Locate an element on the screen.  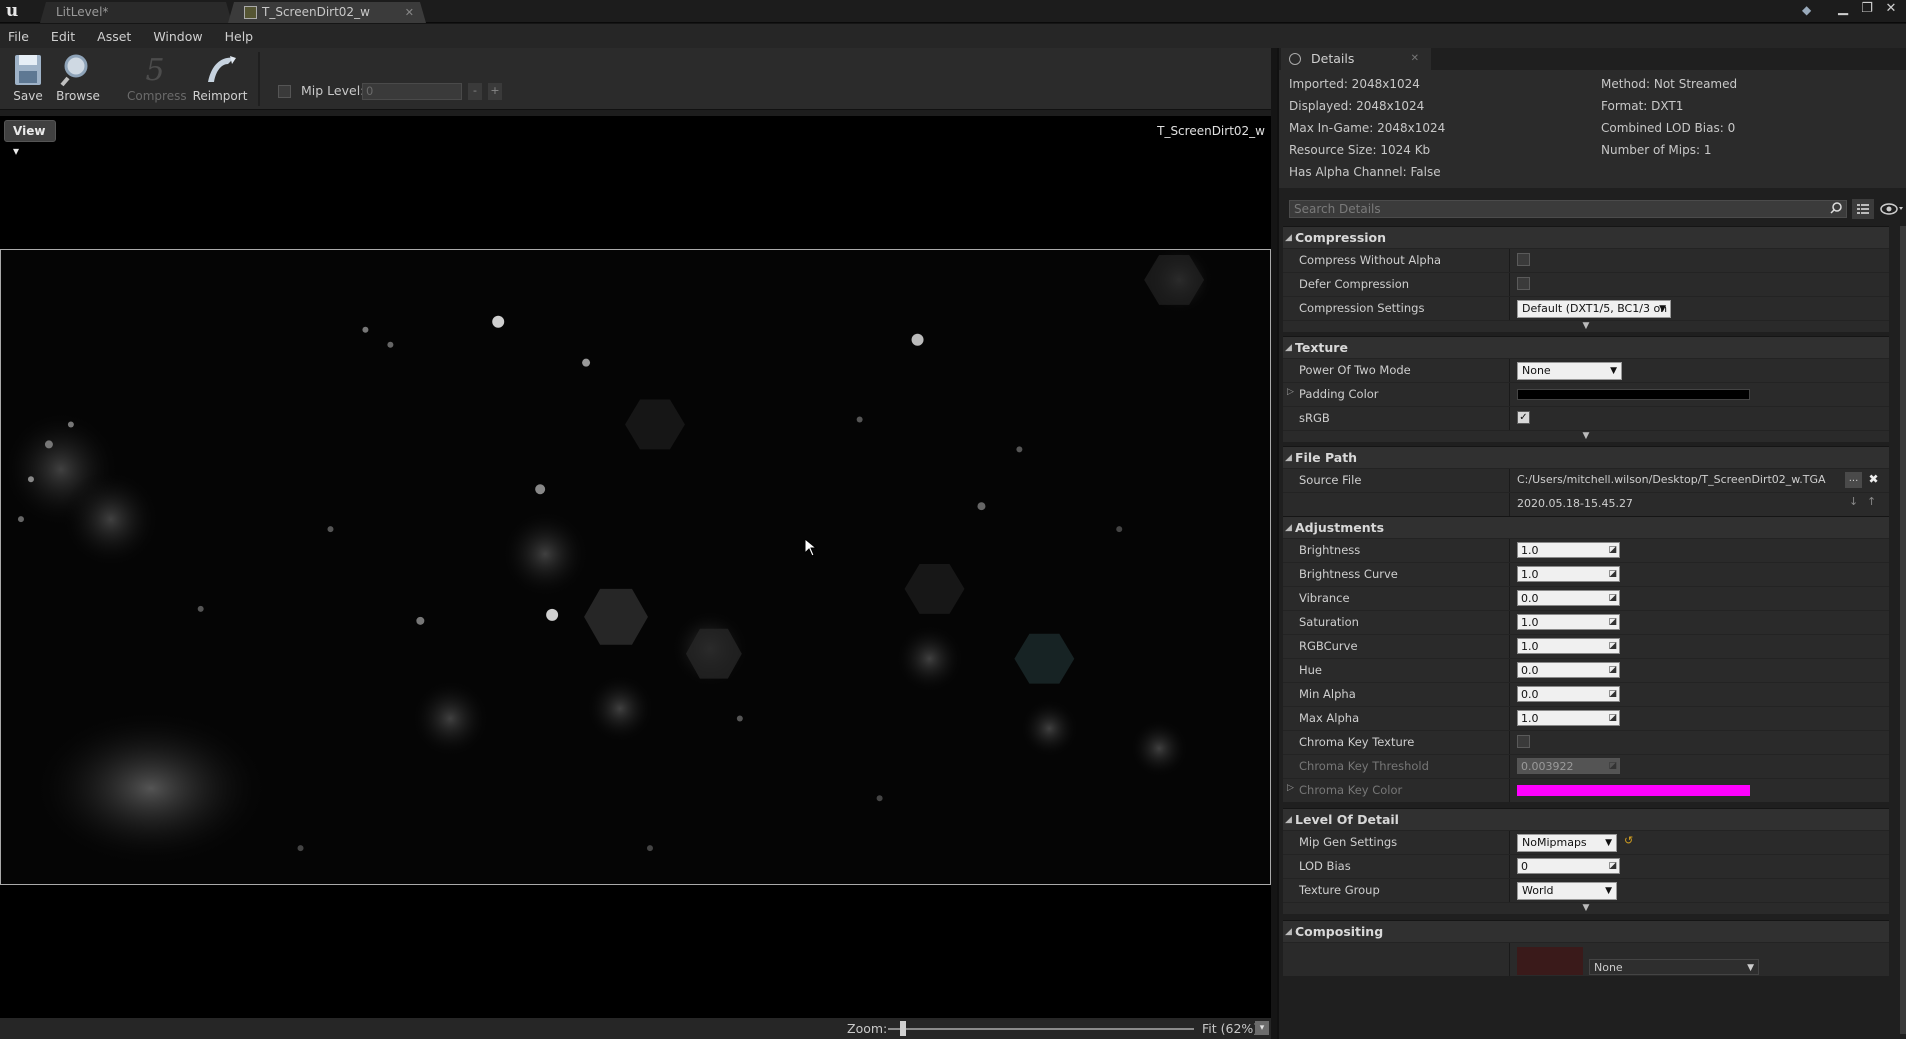
chroma-key-texture-checkbox is located at coordinates (1523, 741).